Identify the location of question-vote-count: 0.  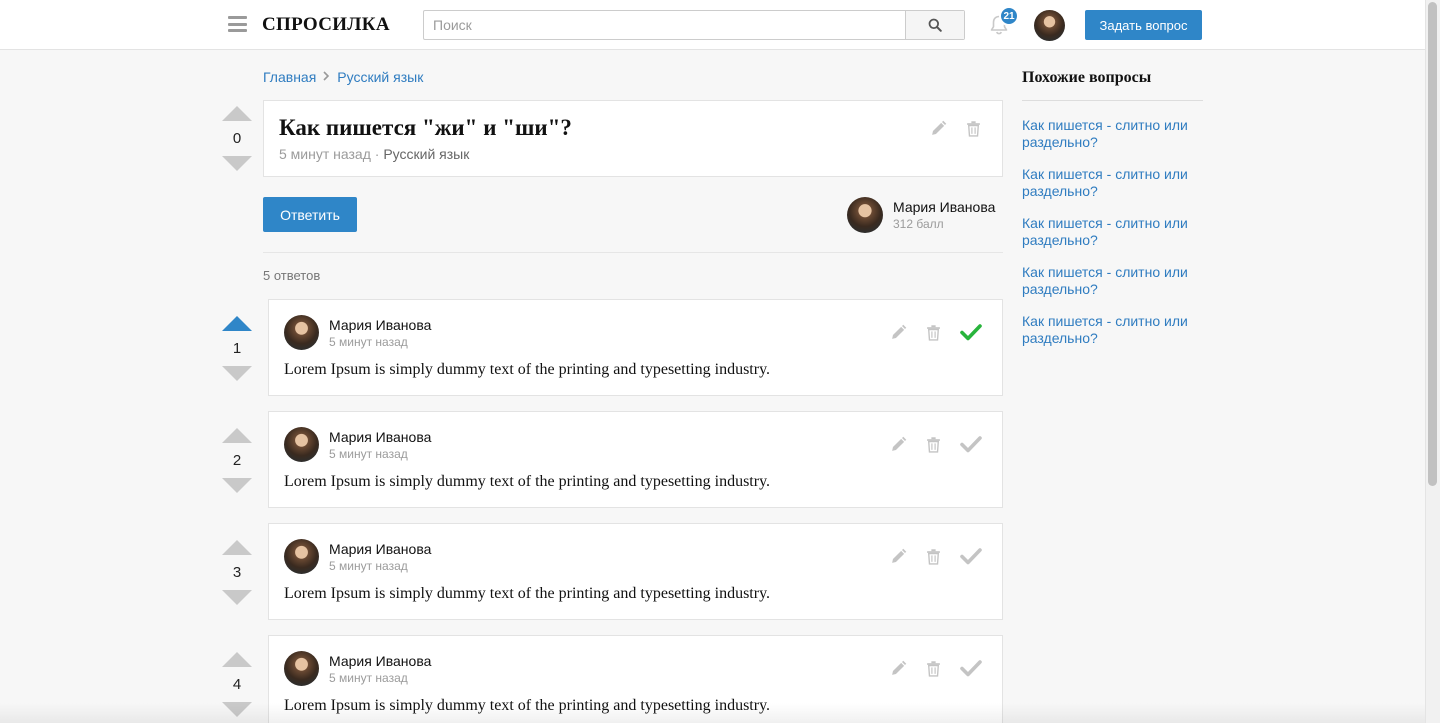
(237, 138).